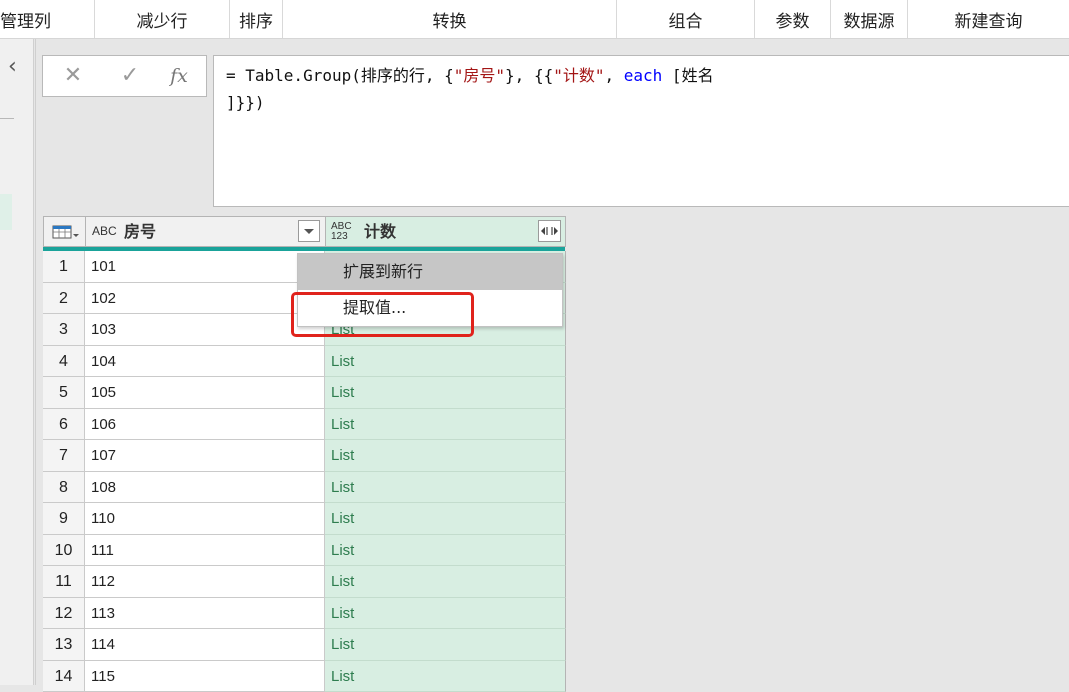 The image size is (1069, 692). I want to click on row-number: 2, so click(64, 299).